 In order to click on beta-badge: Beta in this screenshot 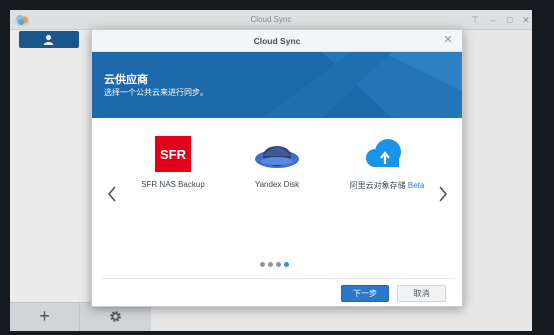, I will do `click(416, 185)`.